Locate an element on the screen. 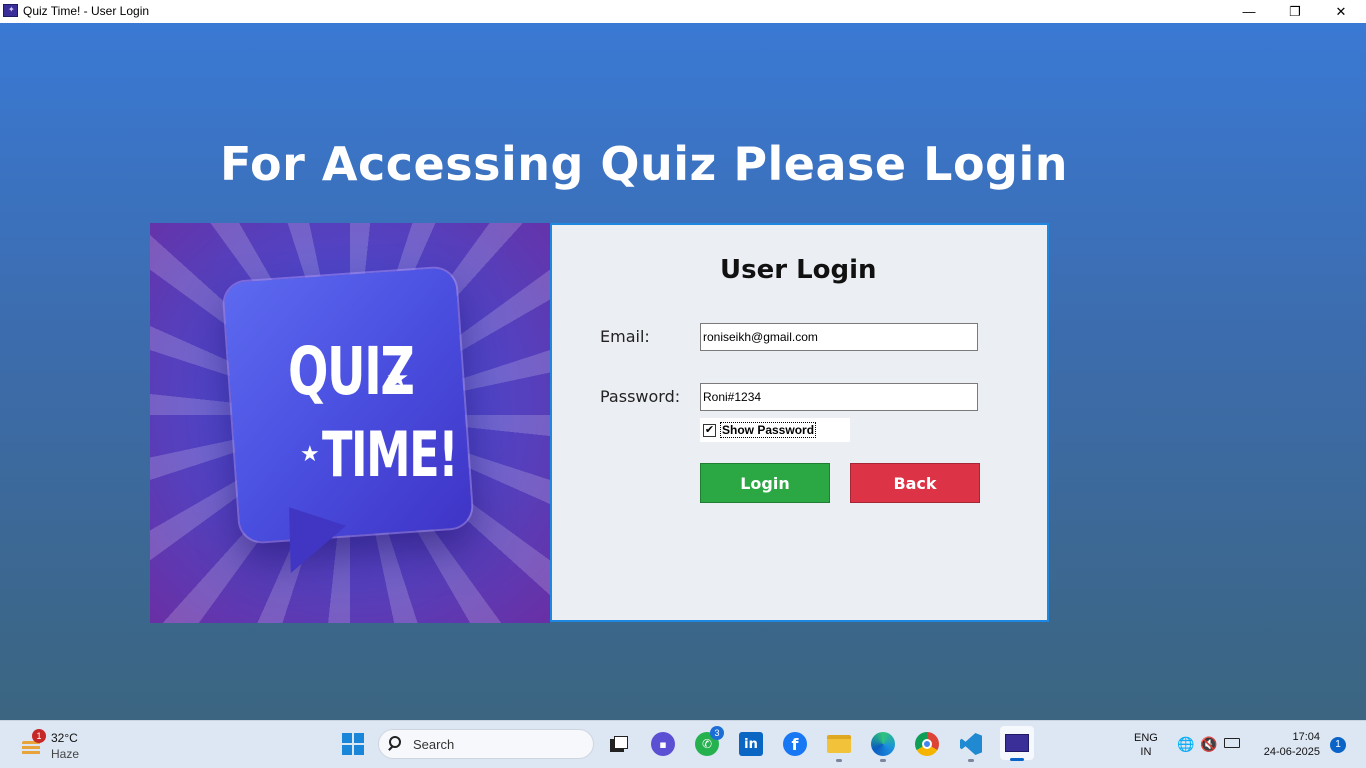 Image resolution: width=1366 pixels, height=768 pixels. linkedin-icon: in is located at coordinates (751, 744).